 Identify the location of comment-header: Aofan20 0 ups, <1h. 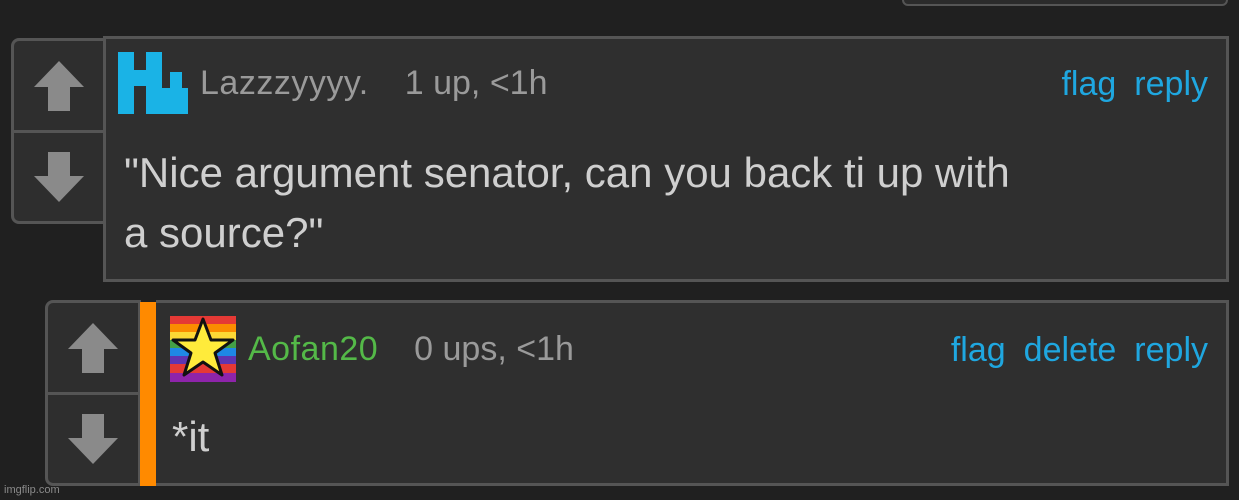
(372, 349).